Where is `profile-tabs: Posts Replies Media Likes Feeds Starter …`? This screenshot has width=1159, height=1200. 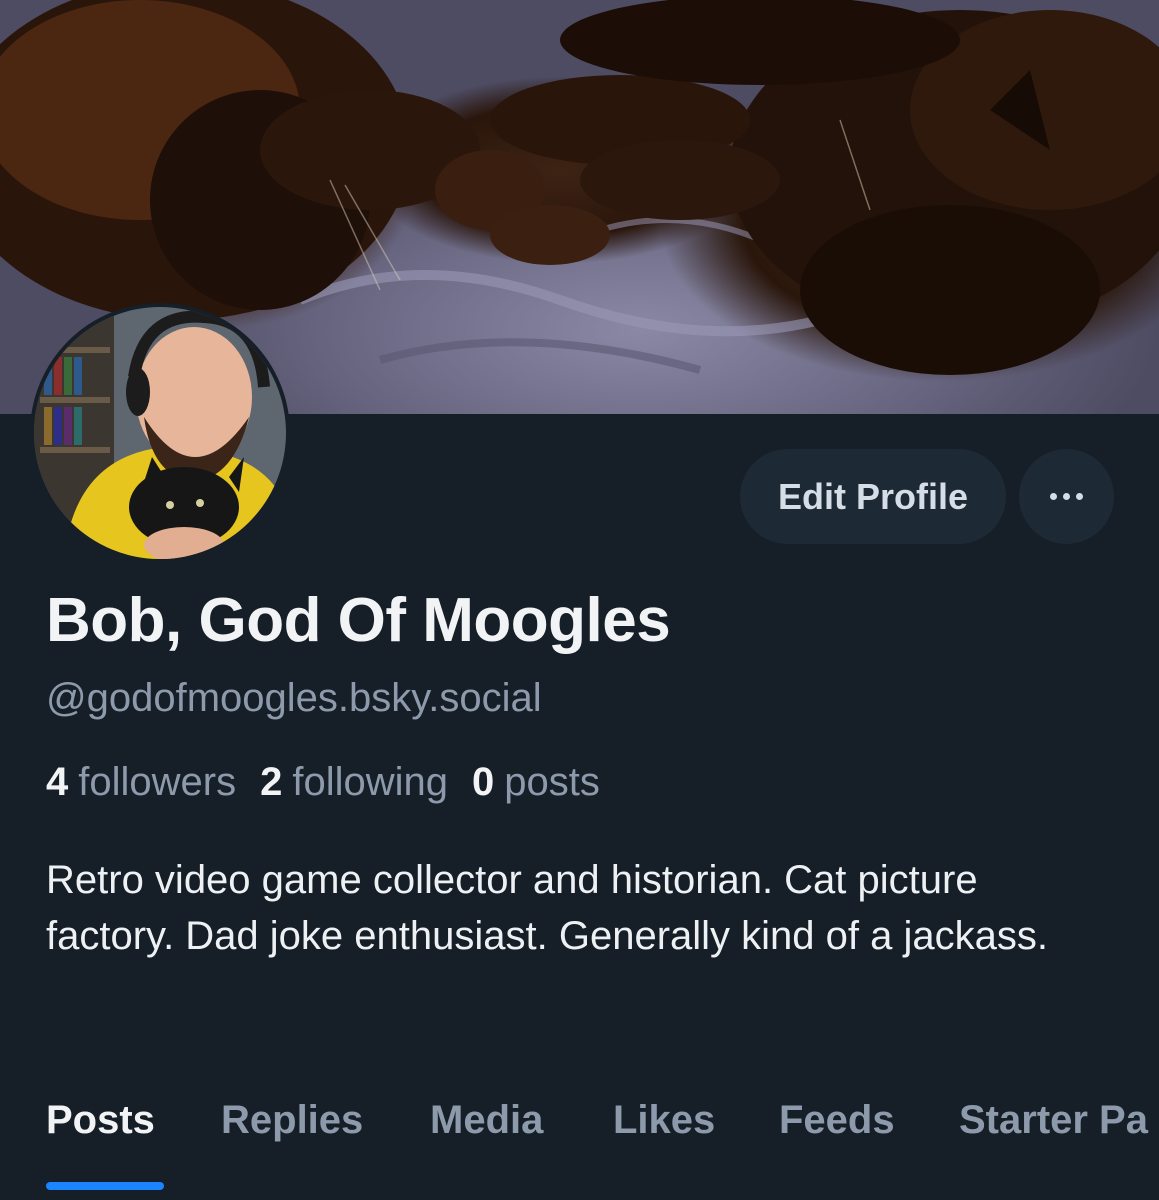
profile-tabs: Posts Replies Media Likes Feeds Starter … is located at coordinates (579, 1149).